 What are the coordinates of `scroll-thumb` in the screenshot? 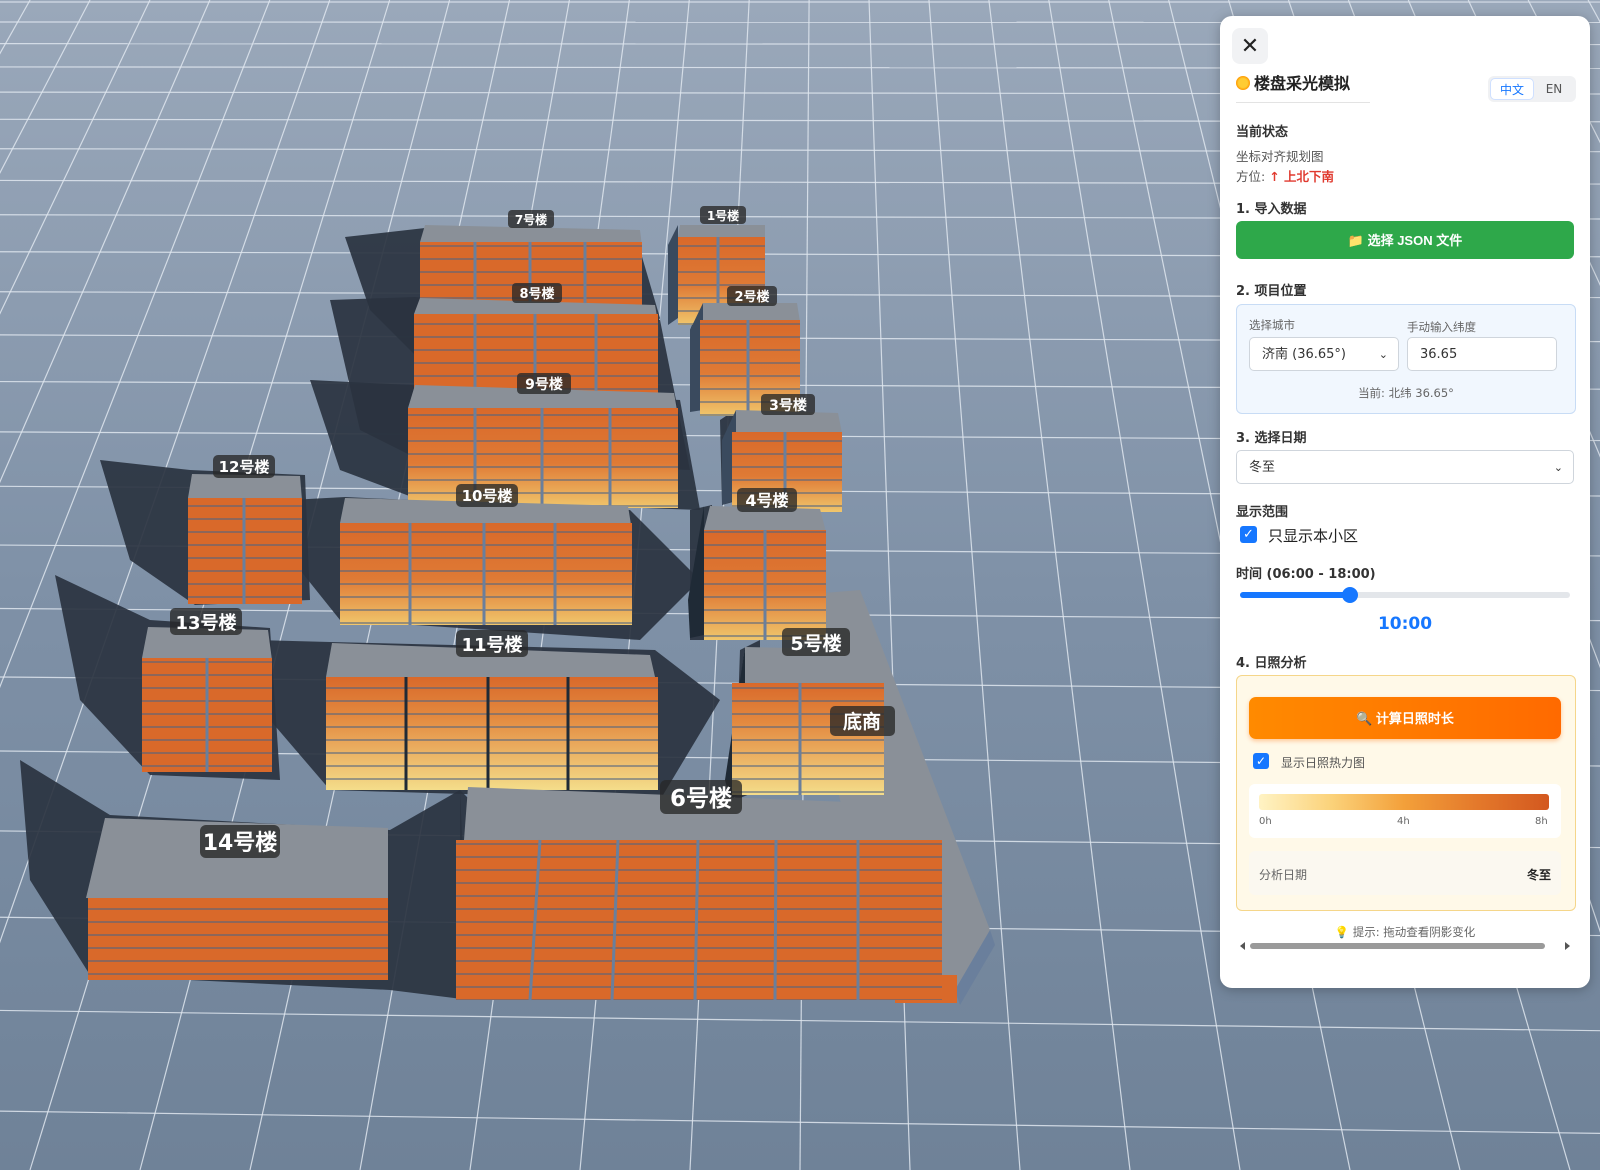 It's located at (1397, 946).